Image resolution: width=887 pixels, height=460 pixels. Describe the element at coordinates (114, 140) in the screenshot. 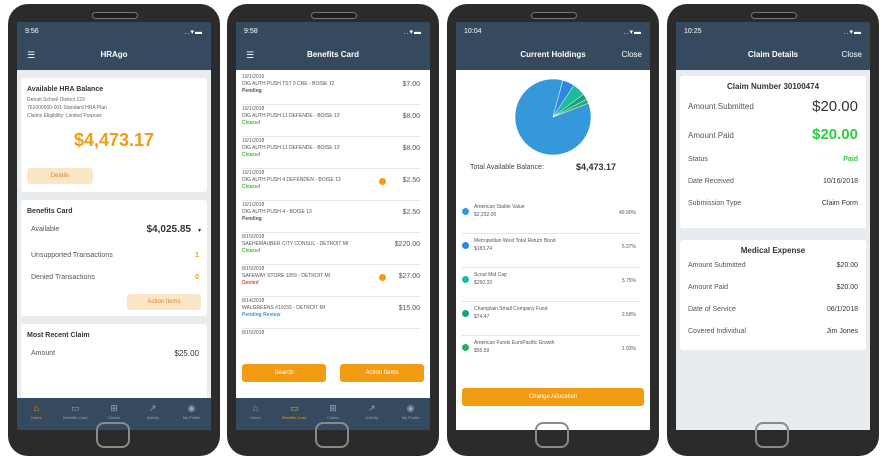

I see `hra-balance-value: $4,473.17` at that location.